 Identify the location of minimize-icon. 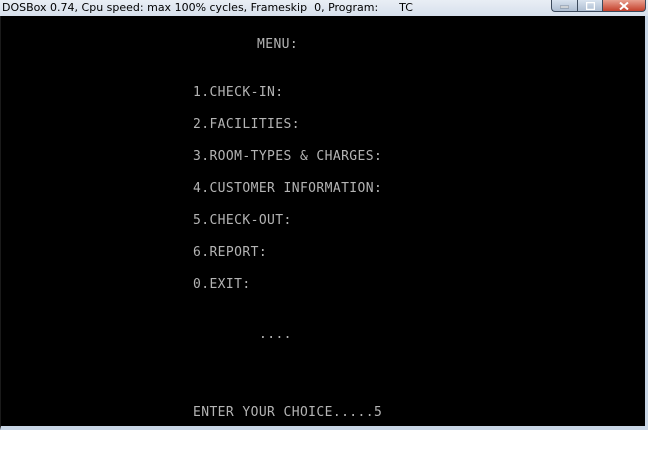
(564, 6).